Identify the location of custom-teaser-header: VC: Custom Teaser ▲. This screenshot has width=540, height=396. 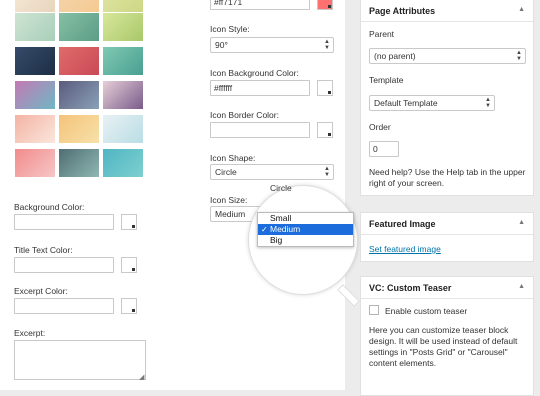
(447, 288).